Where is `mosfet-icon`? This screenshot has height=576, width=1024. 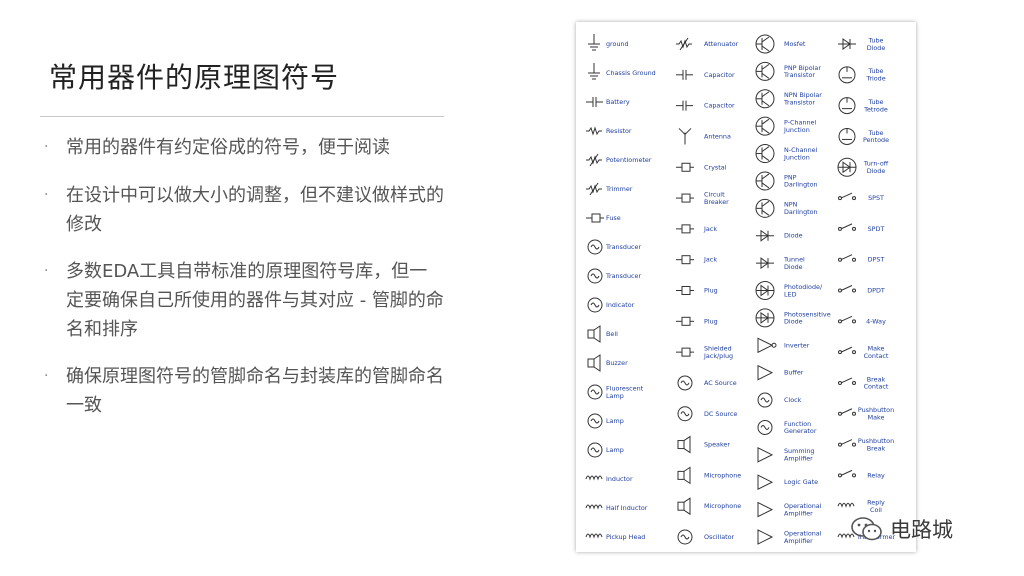 mosfet-icon is located at coordinates (765, 44).